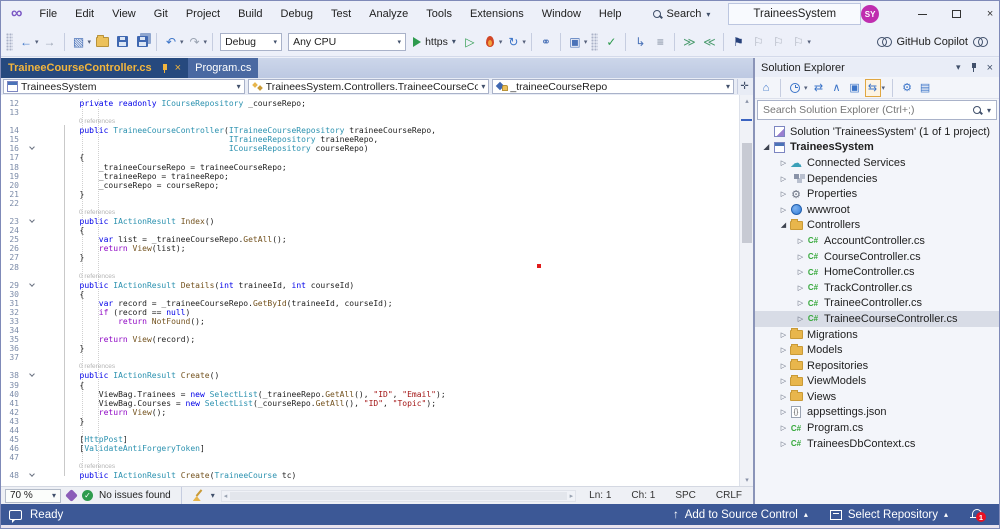  Describe the element at coordinates (877, 397) in the screenshot. I see `tree-item-views: ▷ Views` at that location.